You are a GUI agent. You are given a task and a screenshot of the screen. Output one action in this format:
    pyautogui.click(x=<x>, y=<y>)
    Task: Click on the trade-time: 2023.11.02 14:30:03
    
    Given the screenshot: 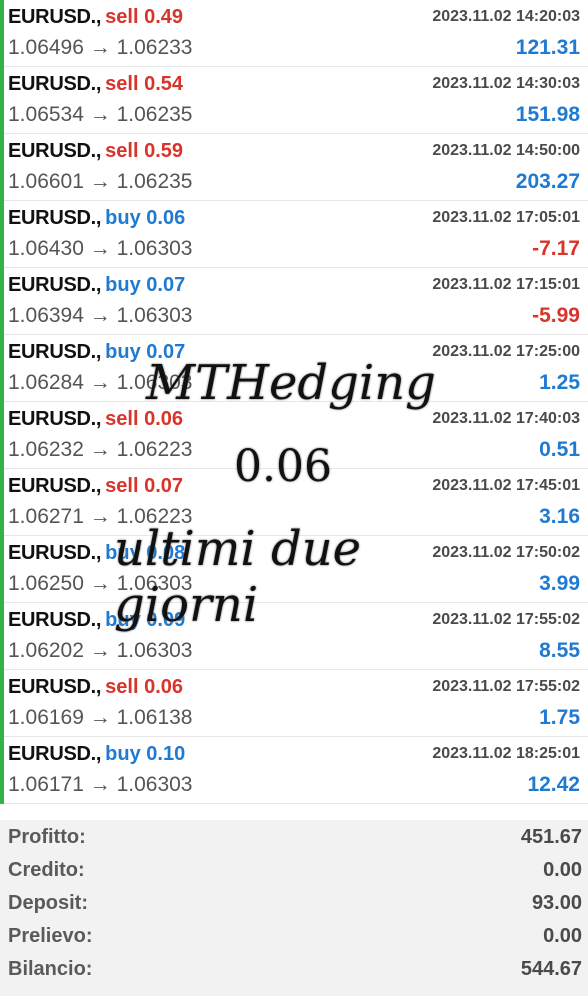 What is the action you would take?
    pyautogui.click(x=506, y=83)
    